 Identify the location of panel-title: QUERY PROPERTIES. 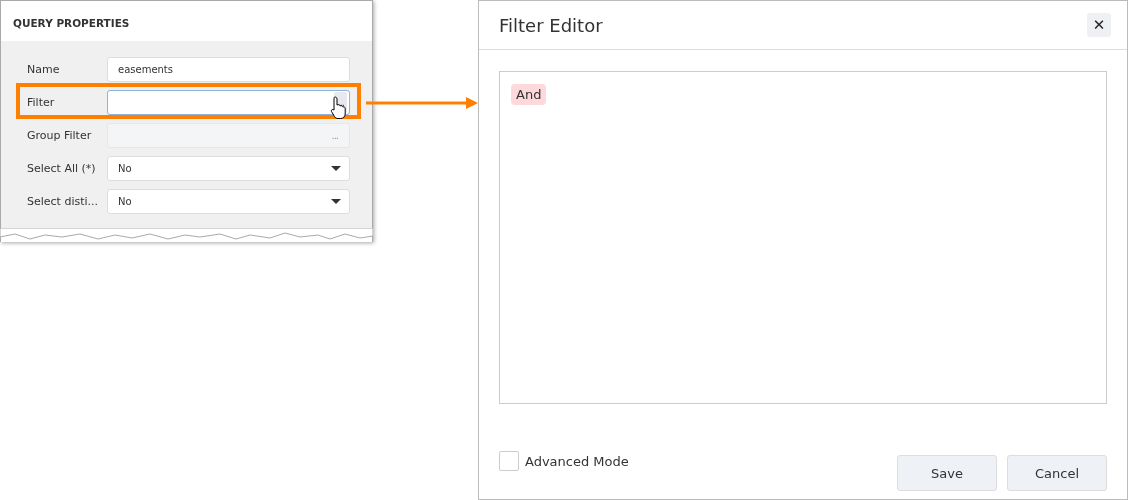
(71, 23).